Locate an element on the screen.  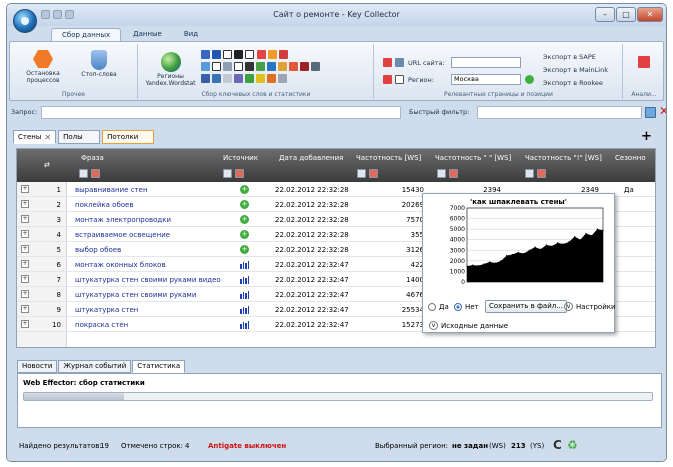
phrase-cell: выравнивание стен is located at coordinates (111, 190).